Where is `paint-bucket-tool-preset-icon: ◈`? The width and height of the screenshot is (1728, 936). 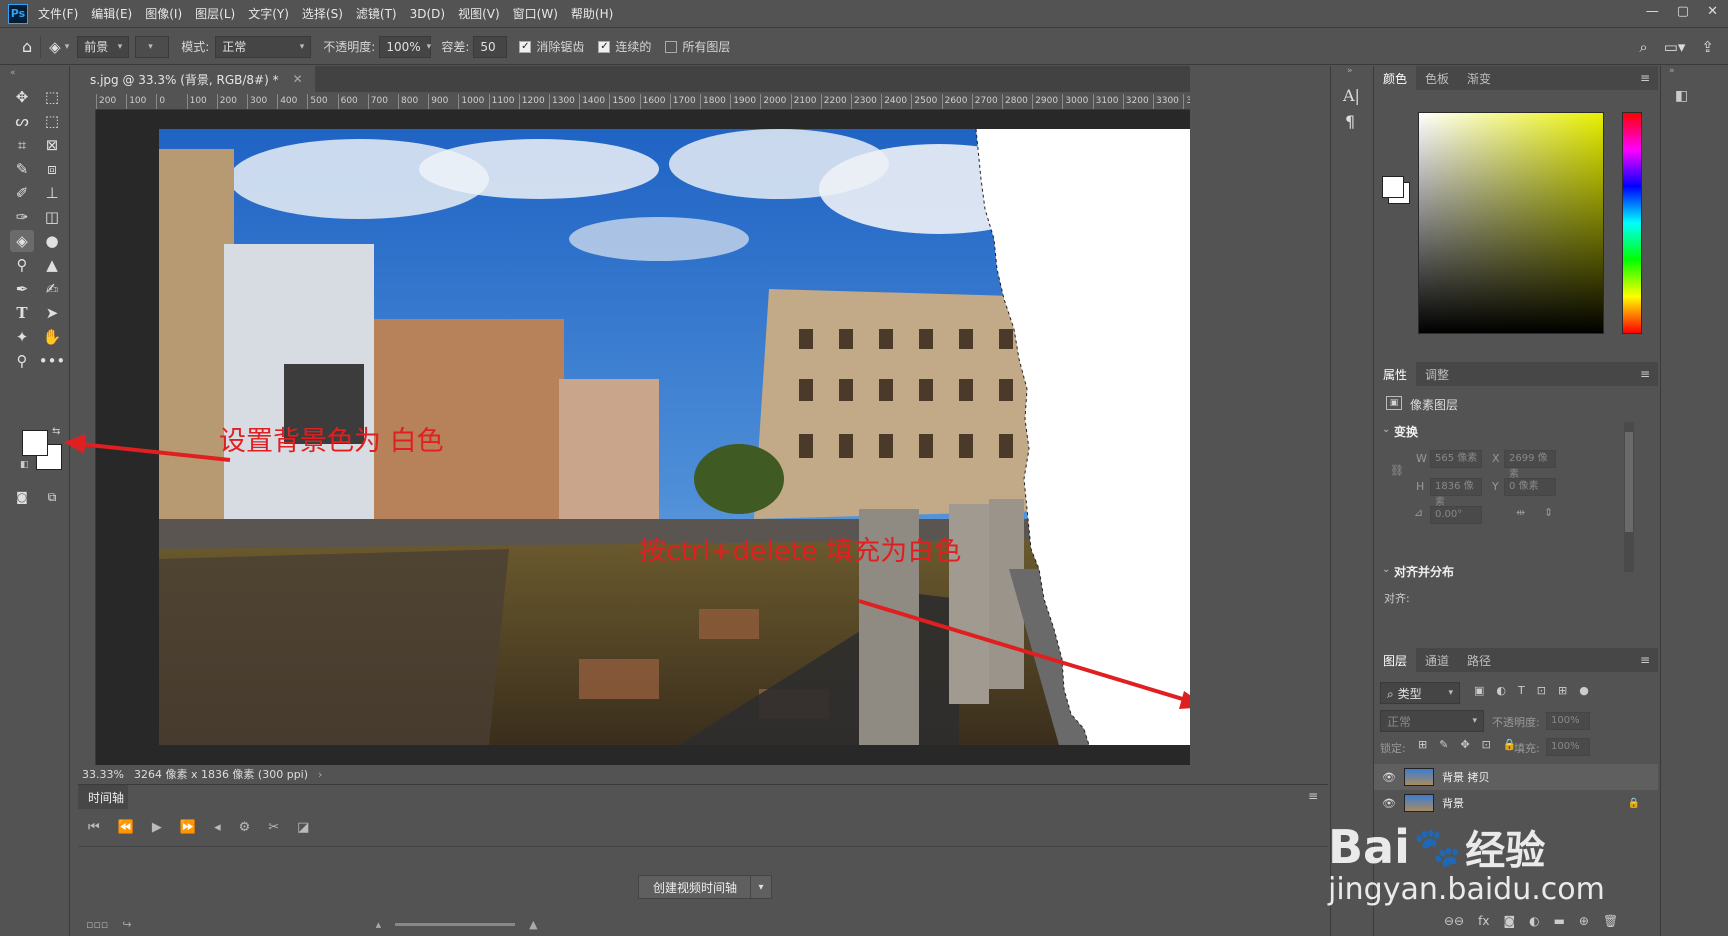 paint-bucket-tool-preset-icon: ◈ is located at coordinates (55, 47).